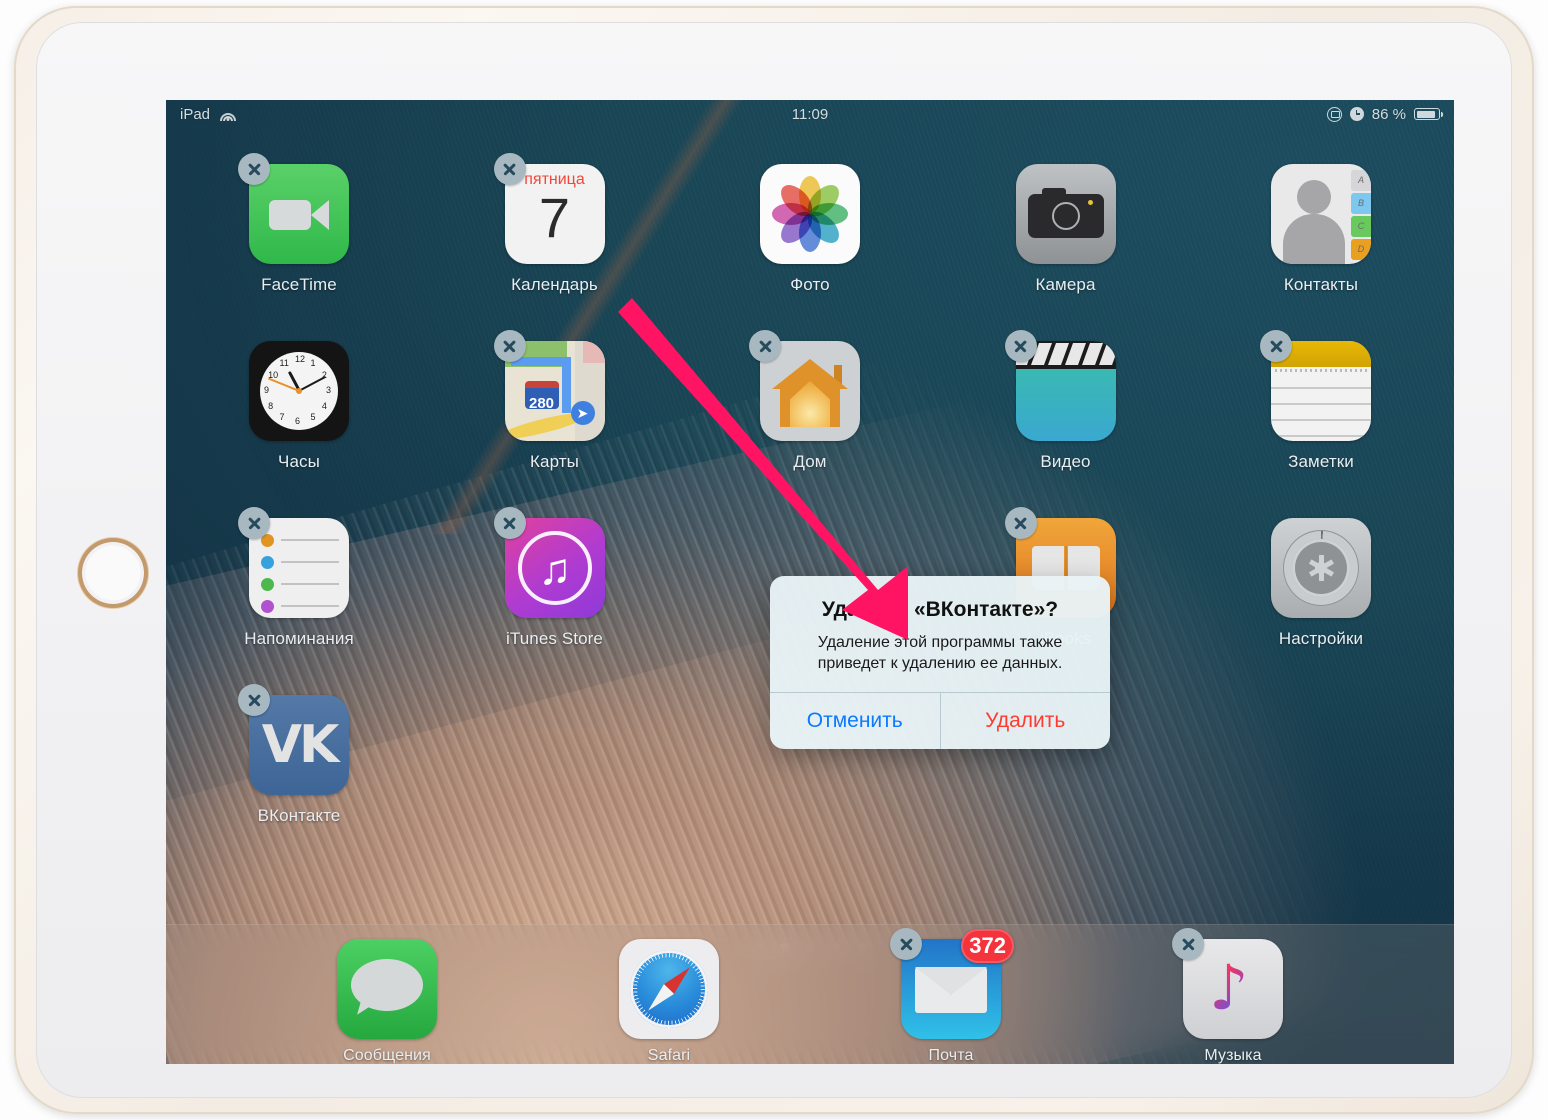 The height and width of the screenshot is (1120, 1548). I want to click on wifi-icon, so click(227, 114).